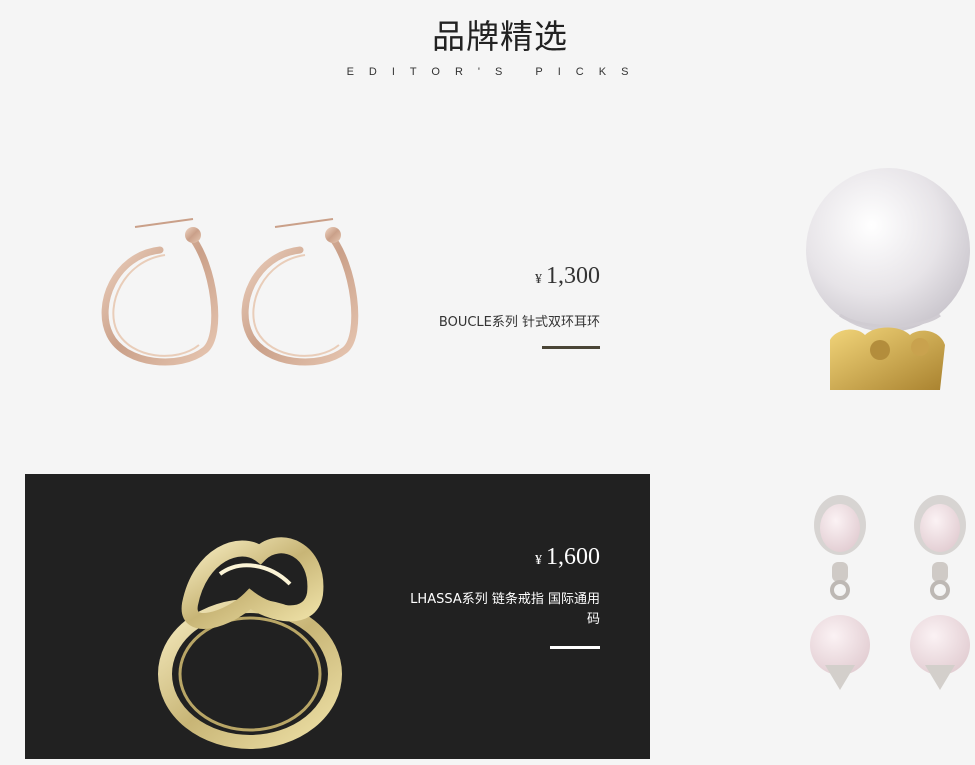 This screenshot has width=975, height=765. I want to click on price-value: 1,300, so click(573, 276).